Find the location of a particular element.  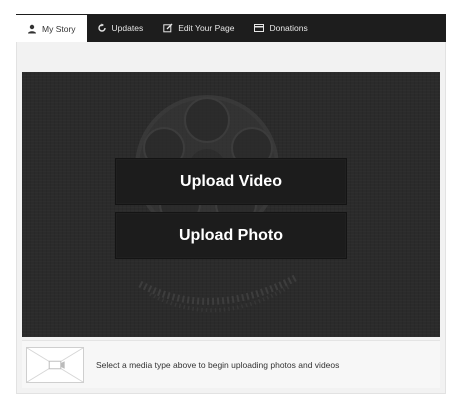

refresh-icon is located at coordinates (102, 28).